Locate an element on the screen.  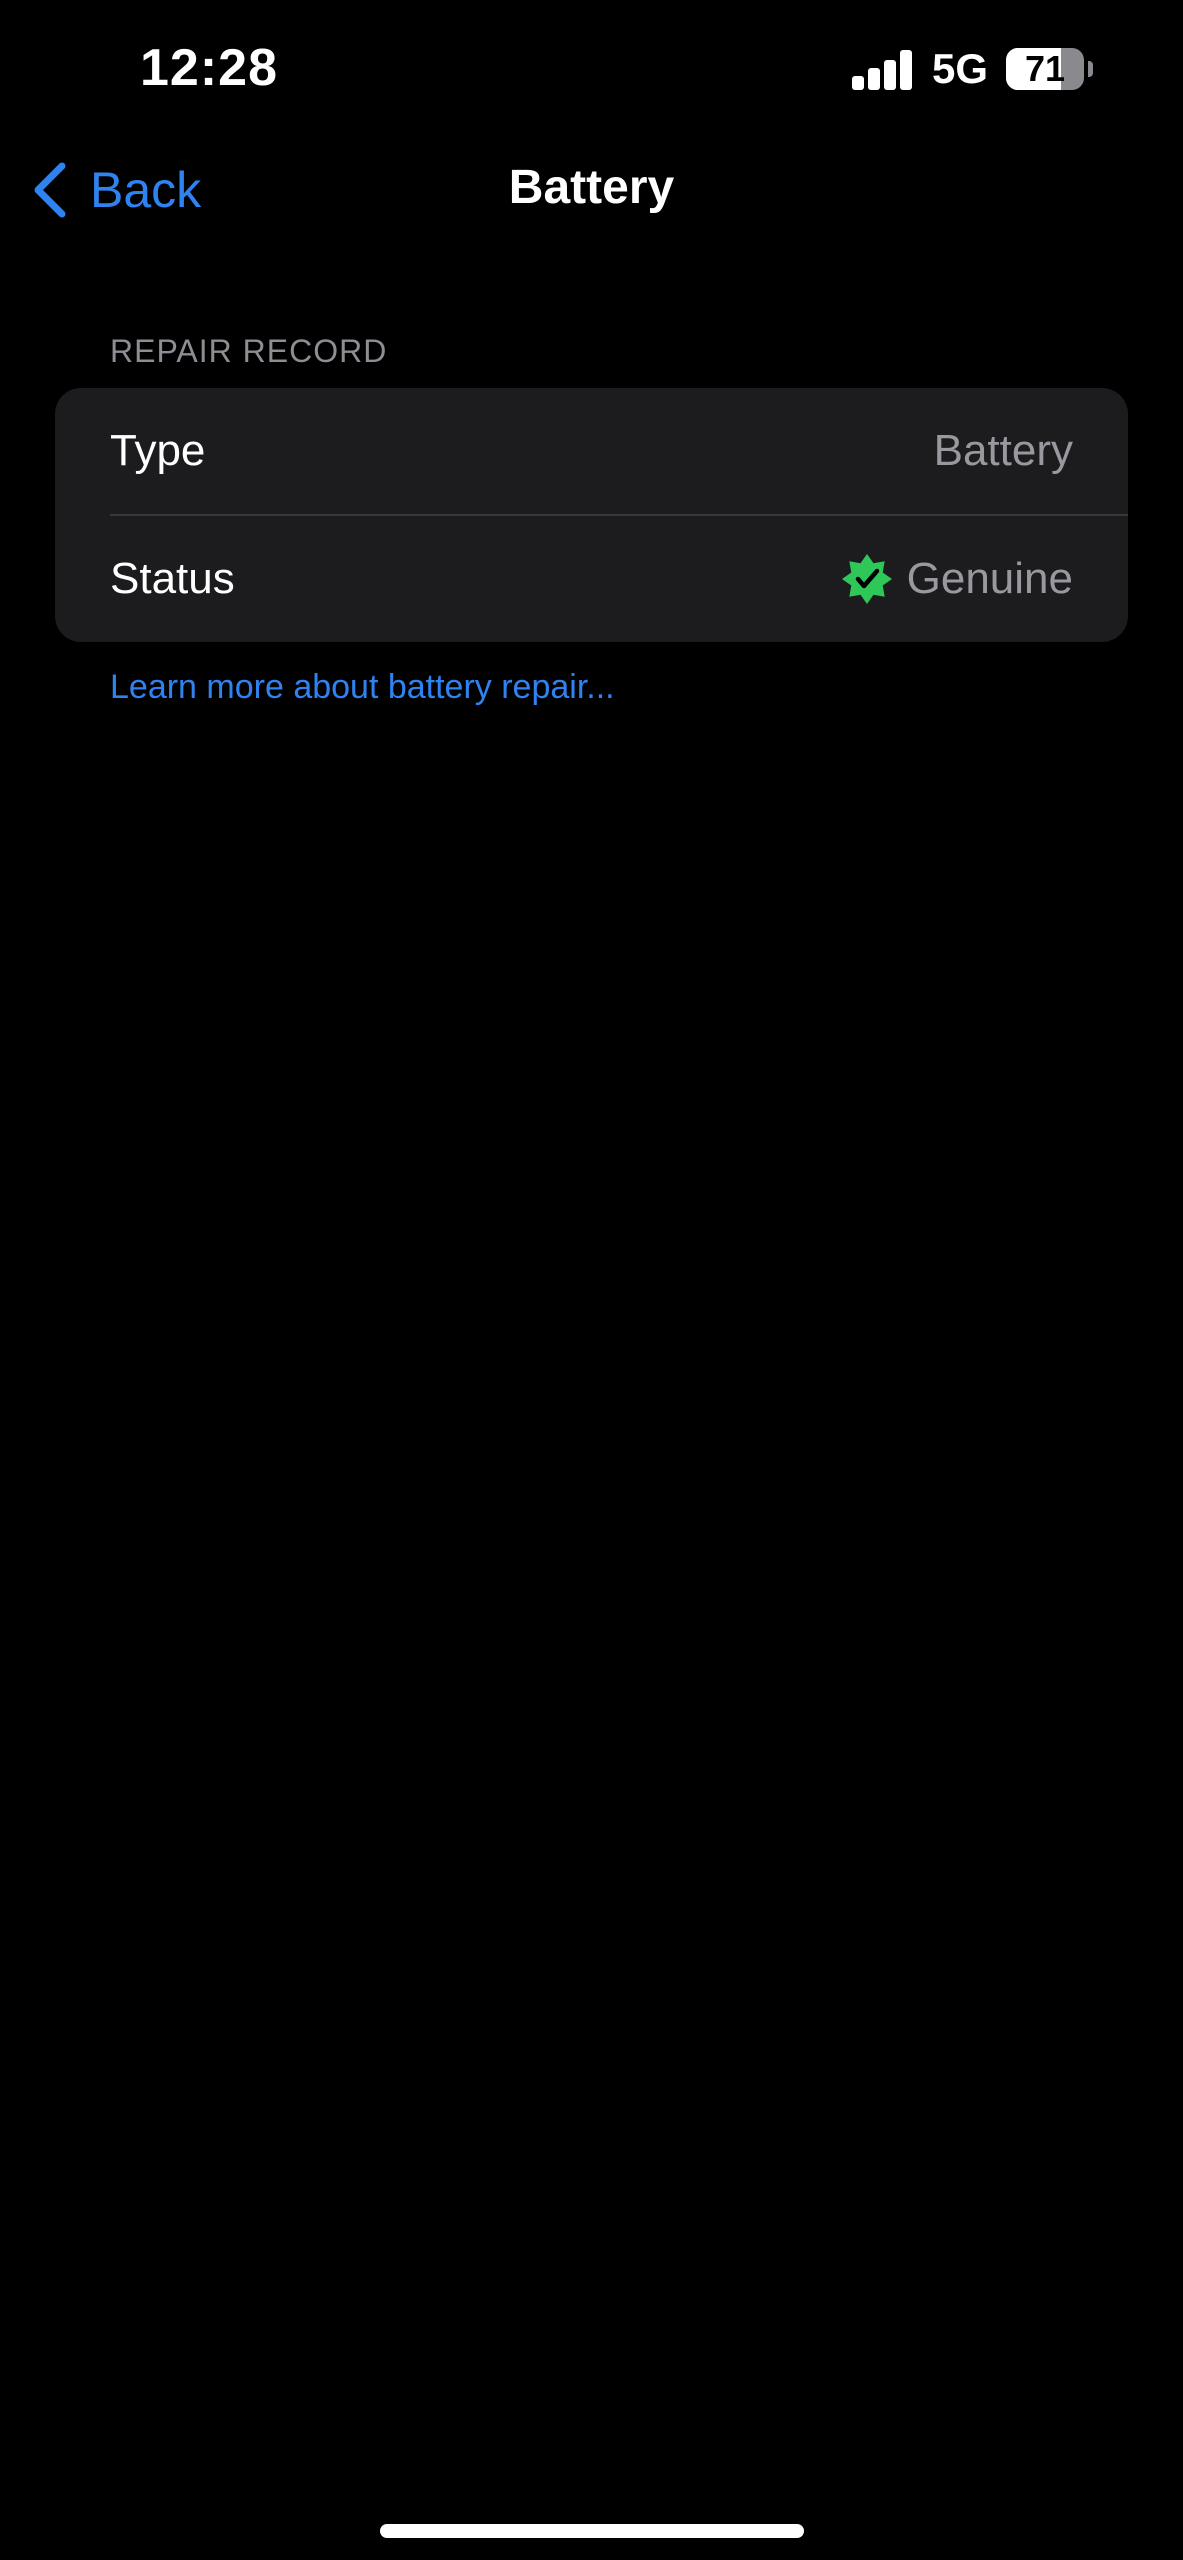
battery-icon: 71 is located at coordinates (1045, 69).